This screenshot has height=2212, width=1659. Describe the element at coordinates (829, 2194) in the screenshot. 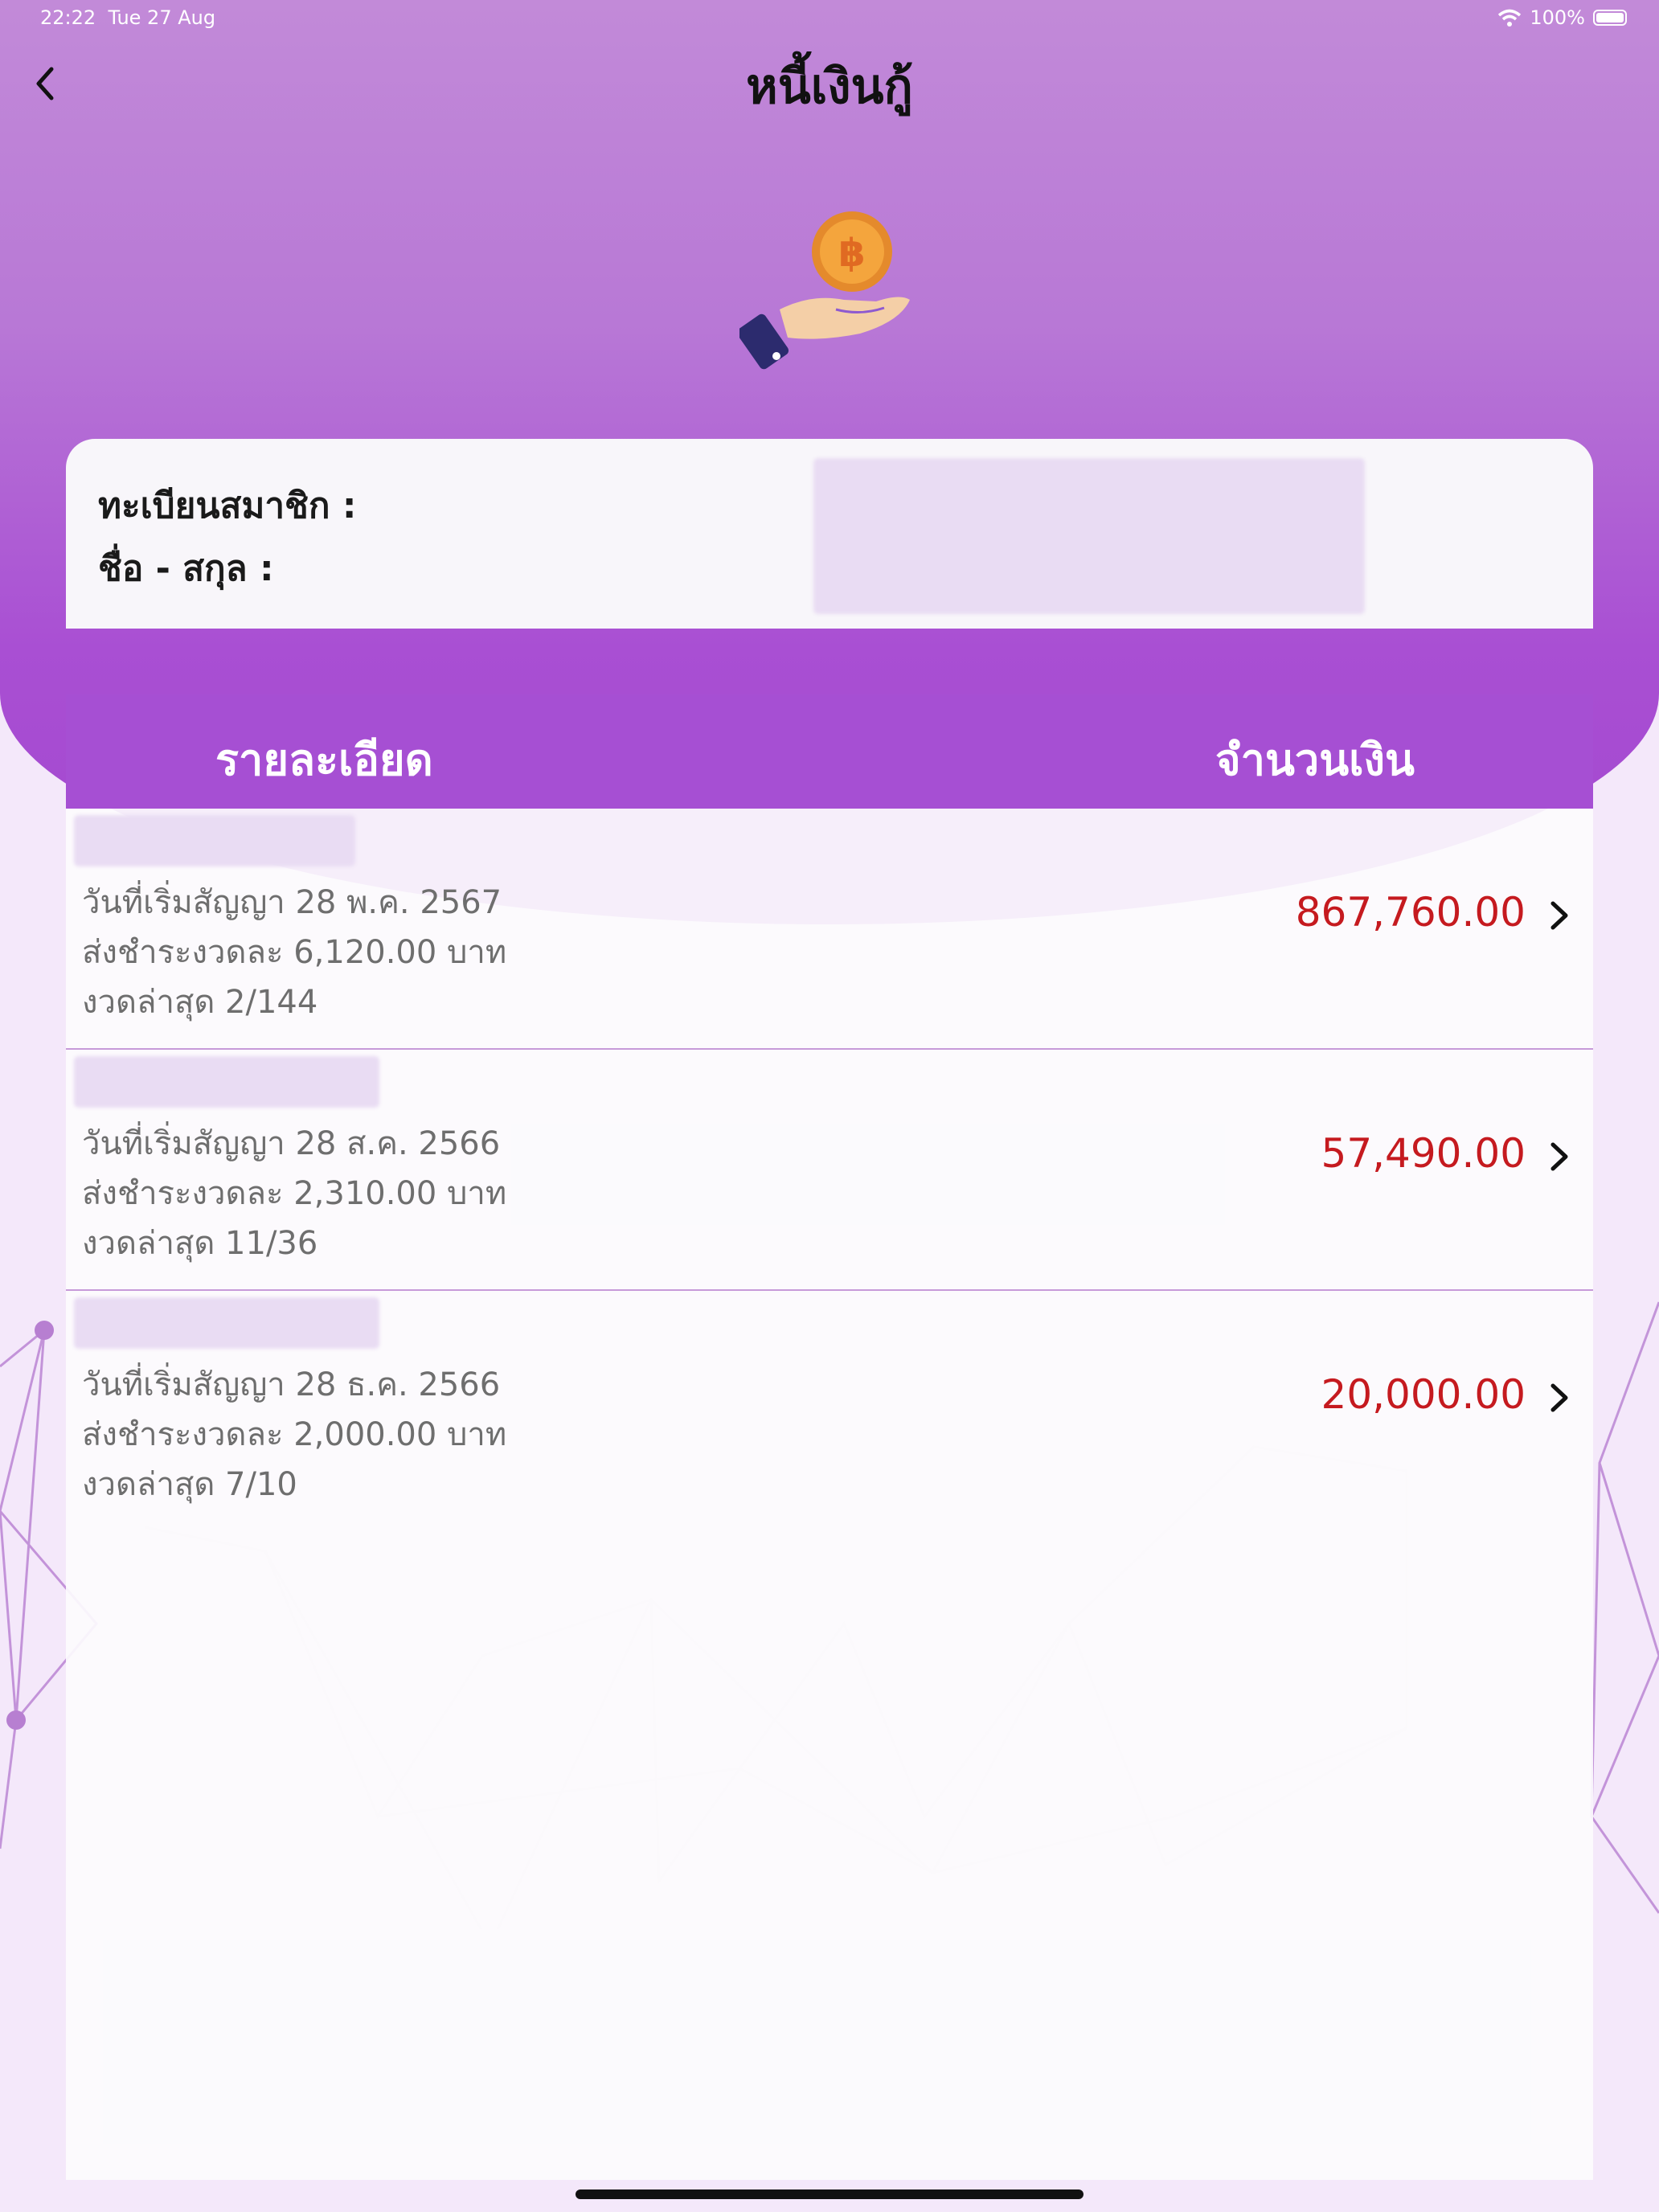

I see `home-indicator` at that location.